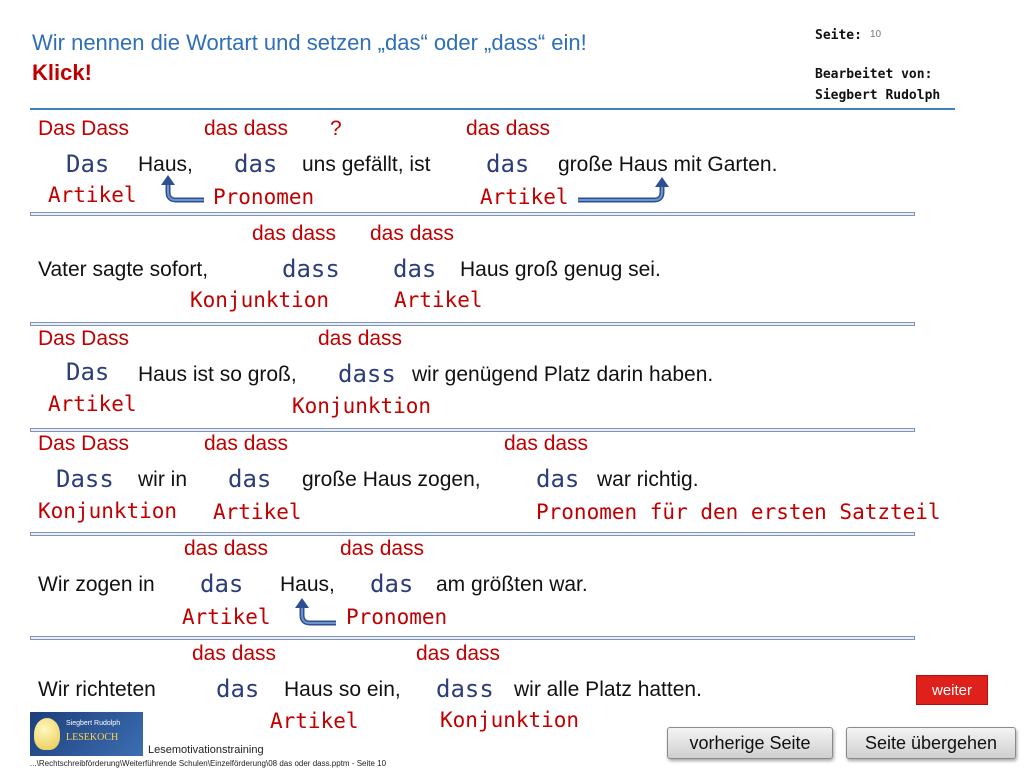 The image size is (1024, 768). I want to click on lesekoch-logo: Siegbert Rudolph LESEKOCH, so click(86, 734).